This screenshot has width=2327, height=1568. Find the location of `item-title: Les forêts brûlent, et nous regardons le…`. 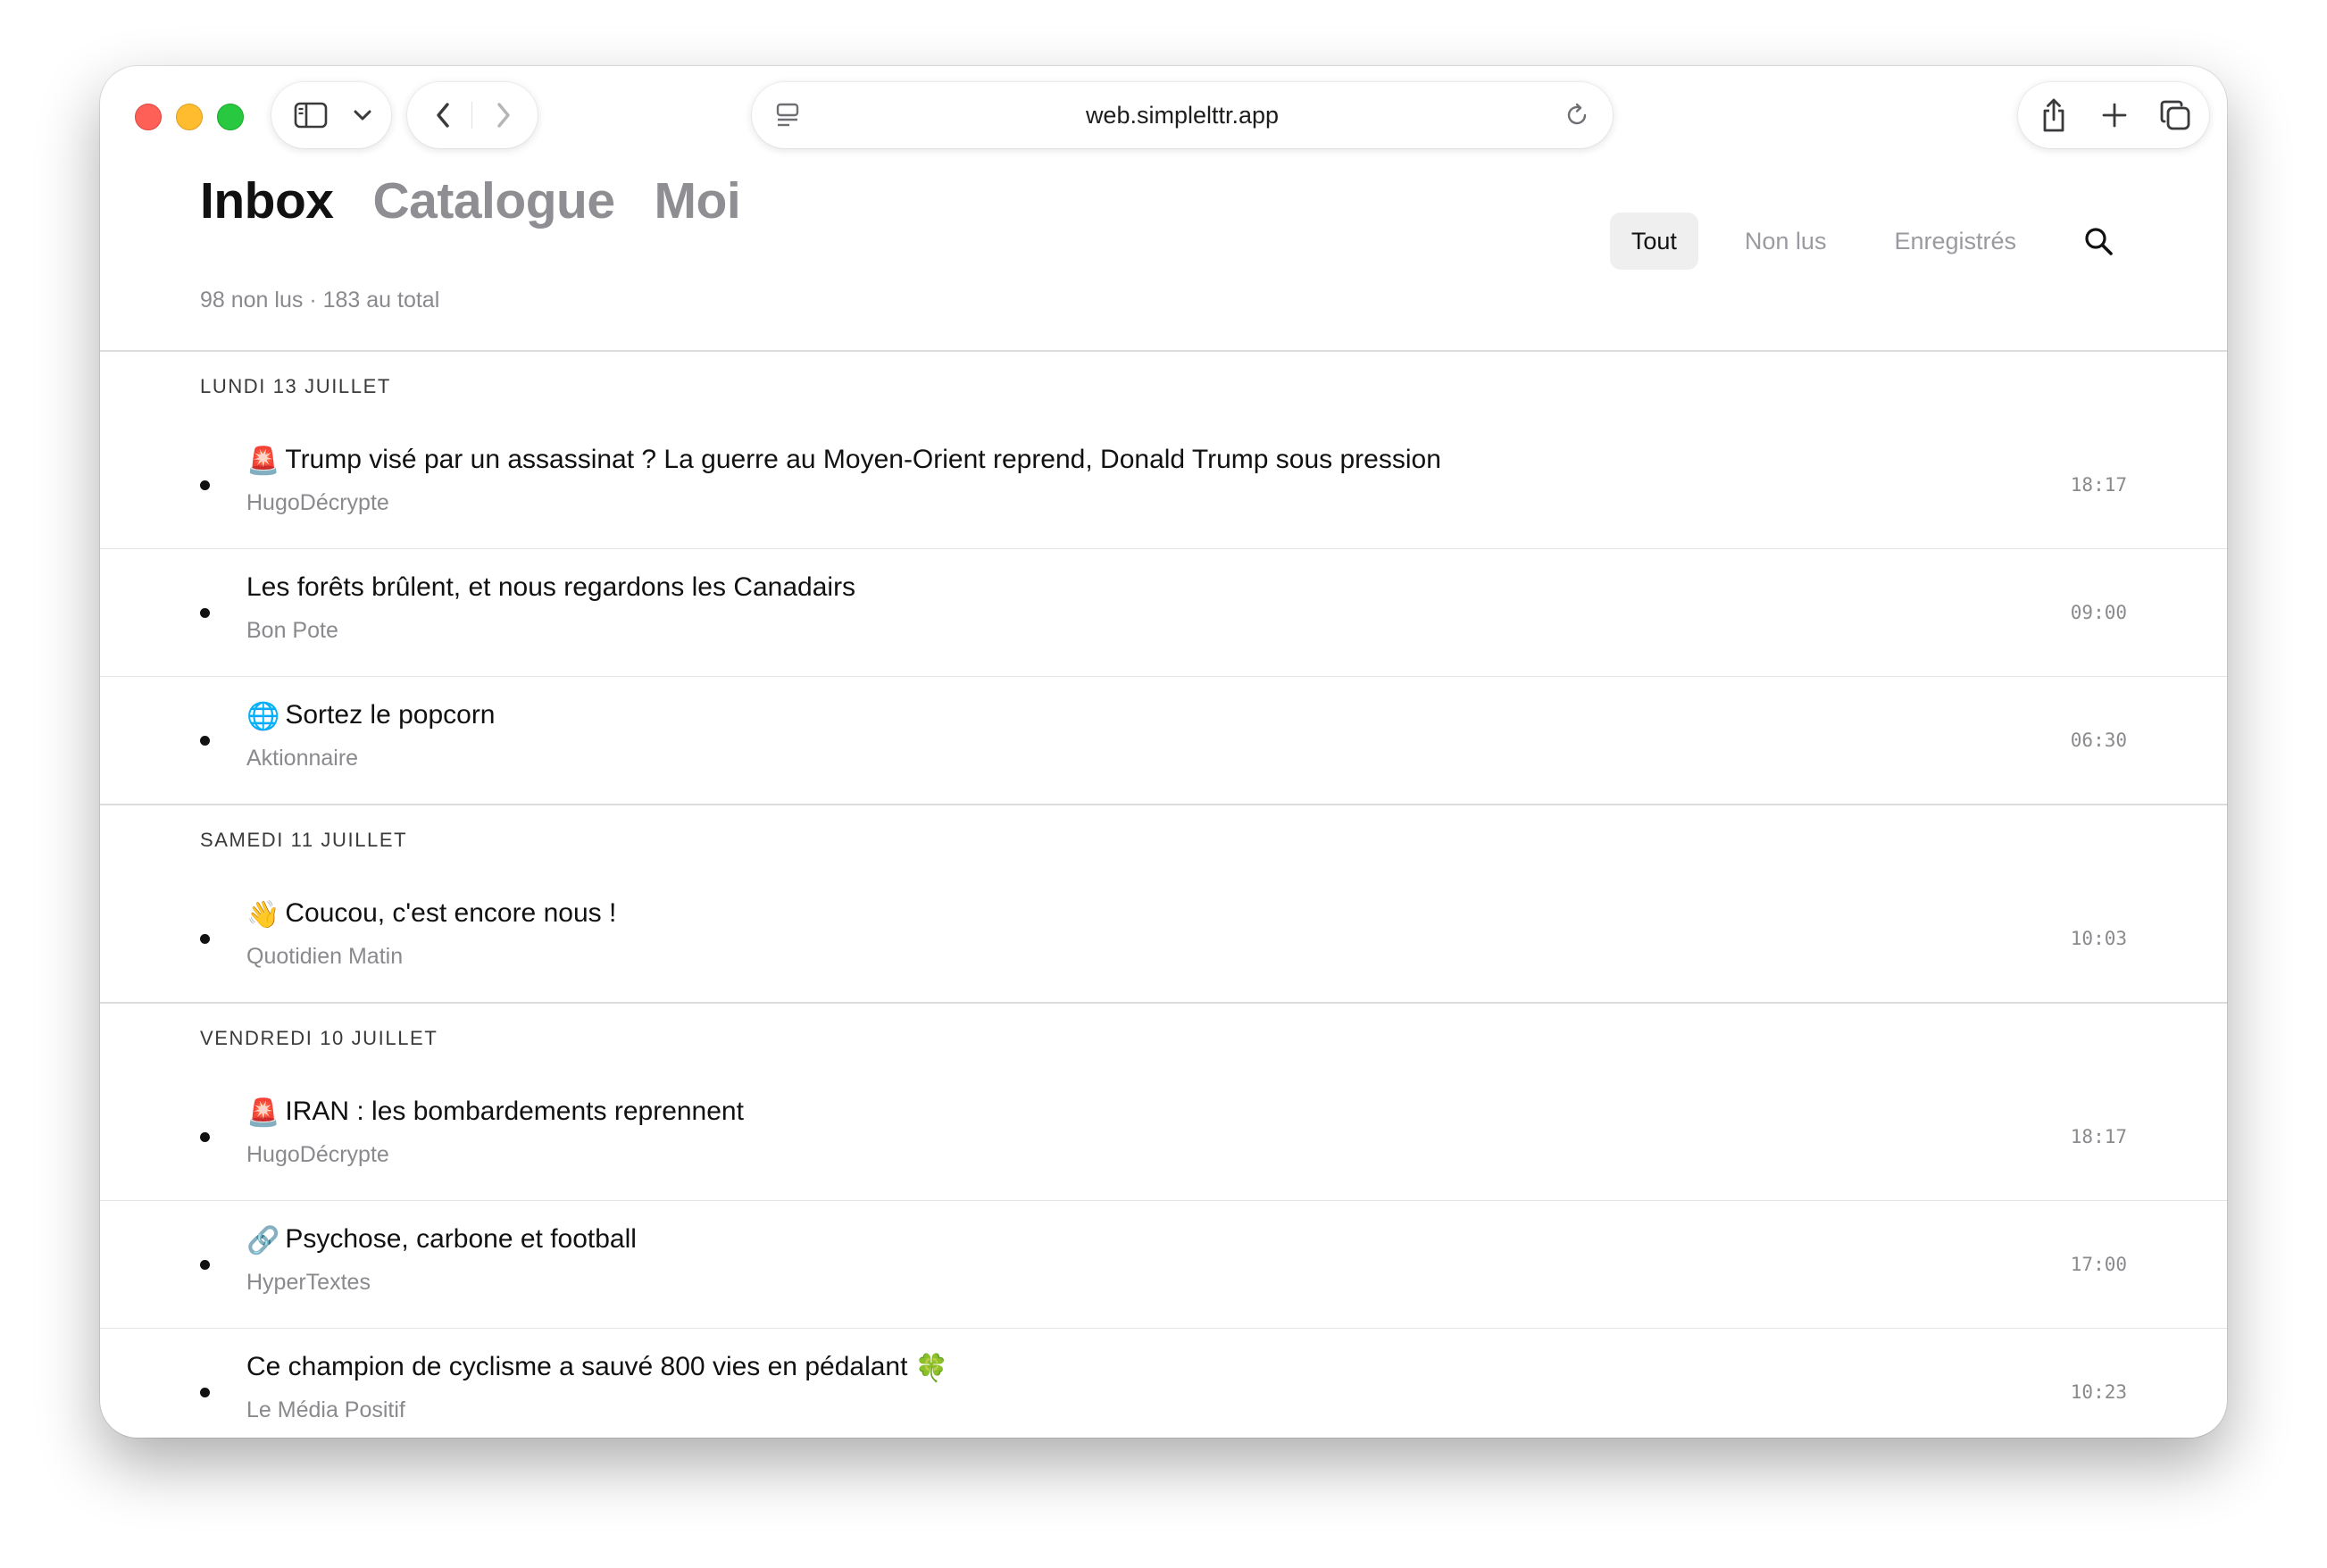

item-title: Les forêts brûlent, et nous regardons le… is located at coordinates (551, 587).